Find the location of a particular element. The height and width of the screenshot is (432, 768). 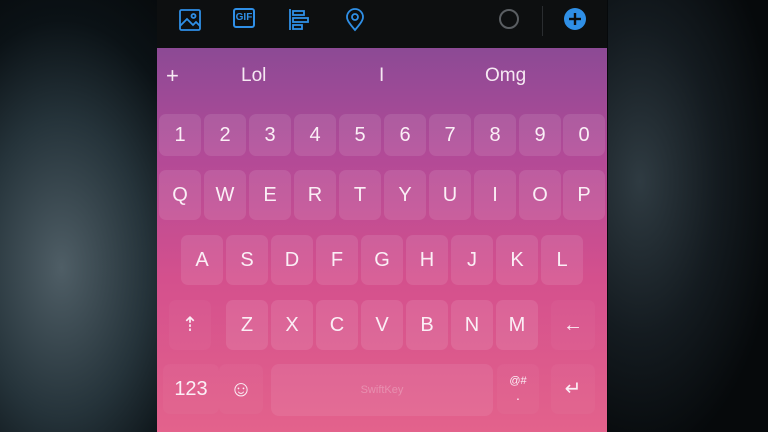

key-u: U is located at coordinates (450, 195).